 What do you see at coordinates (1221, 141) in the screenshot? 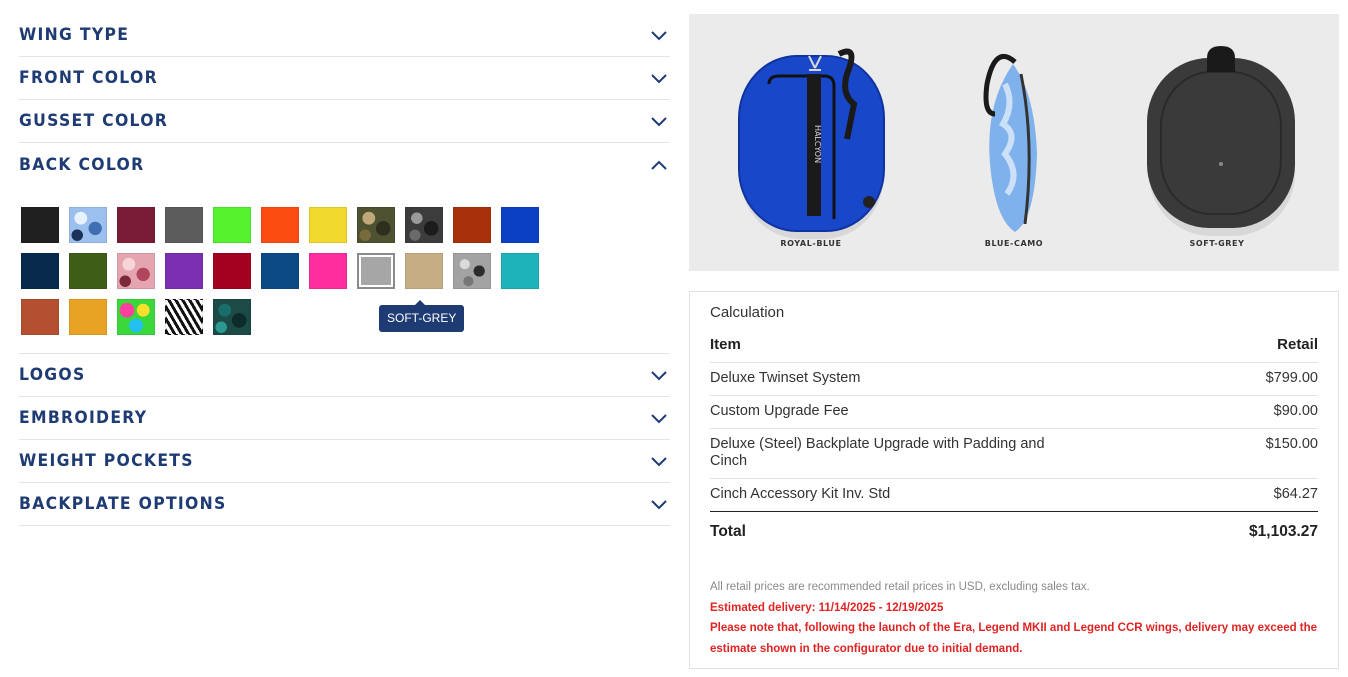
I see `wing-back-image` at bounding box center [1221, 141].